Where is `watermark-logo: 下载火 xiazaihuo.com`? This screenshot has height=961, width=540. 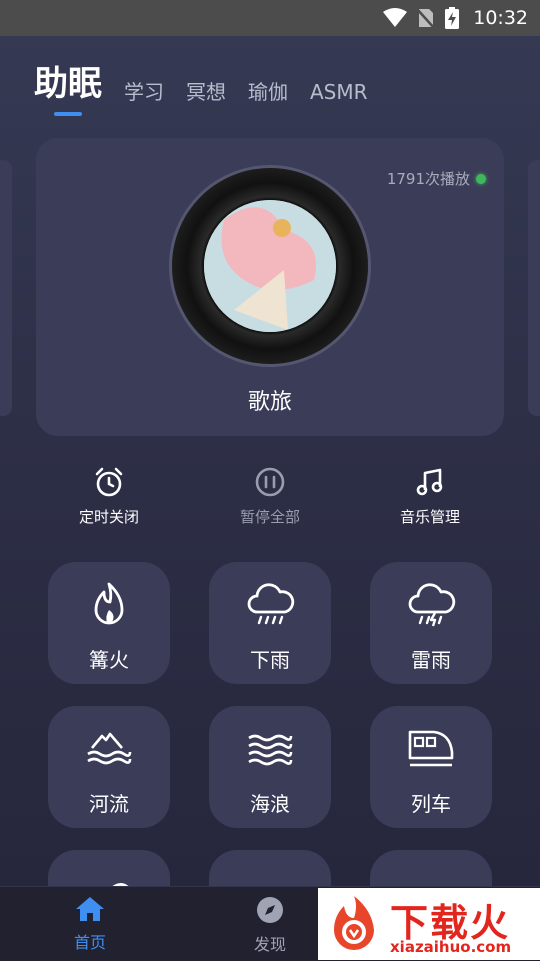
watermark-logo: 下载火 xiazaihuo.com is located at coordinates (429, 924).